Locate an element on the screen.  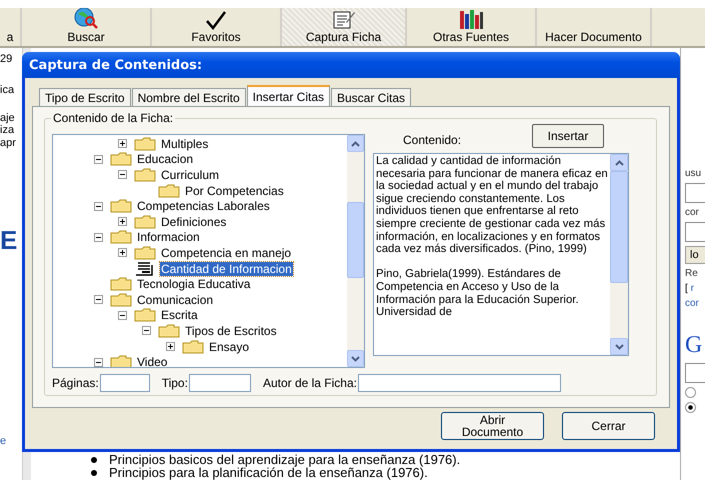
tree-item: Competencia en manejo is located at coordinates (226, 253).